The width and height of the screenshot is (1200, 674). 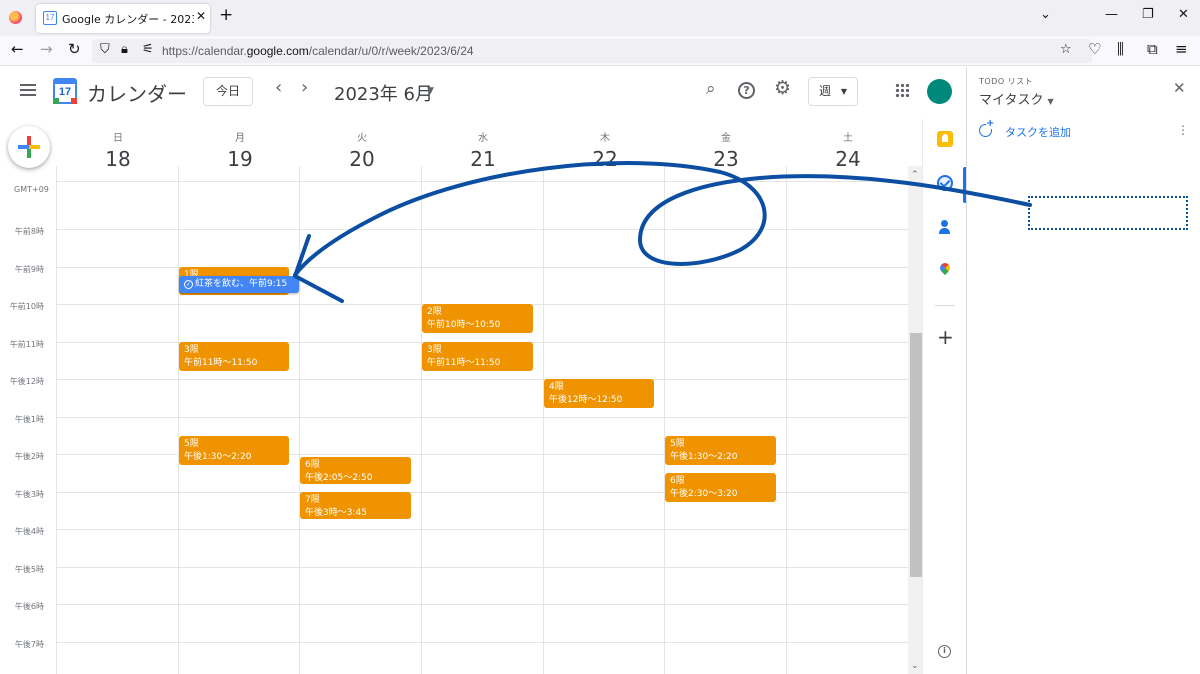 I want to click on month-dropdown-icon: ▼, so click(x=430, y=91).